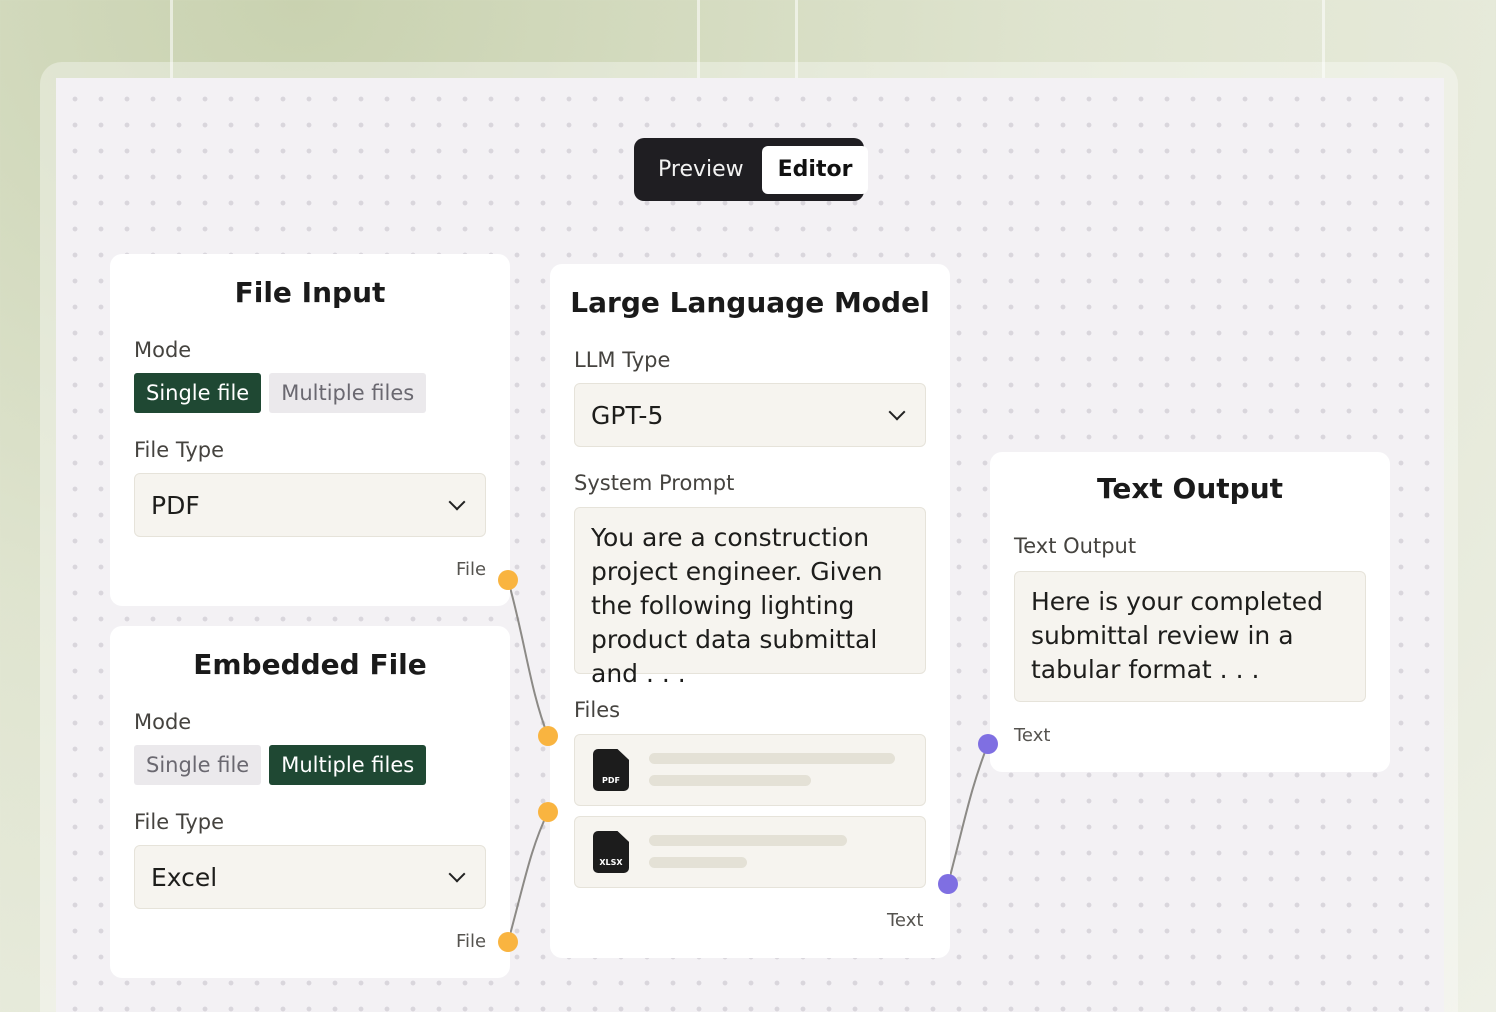 Image resolution: width=1496 pixels, height=1012 pixels. What do you see at coordinates (548, 736) in the screenshot?
I see `llm-file-input-port` at bounding box center [548, 736].